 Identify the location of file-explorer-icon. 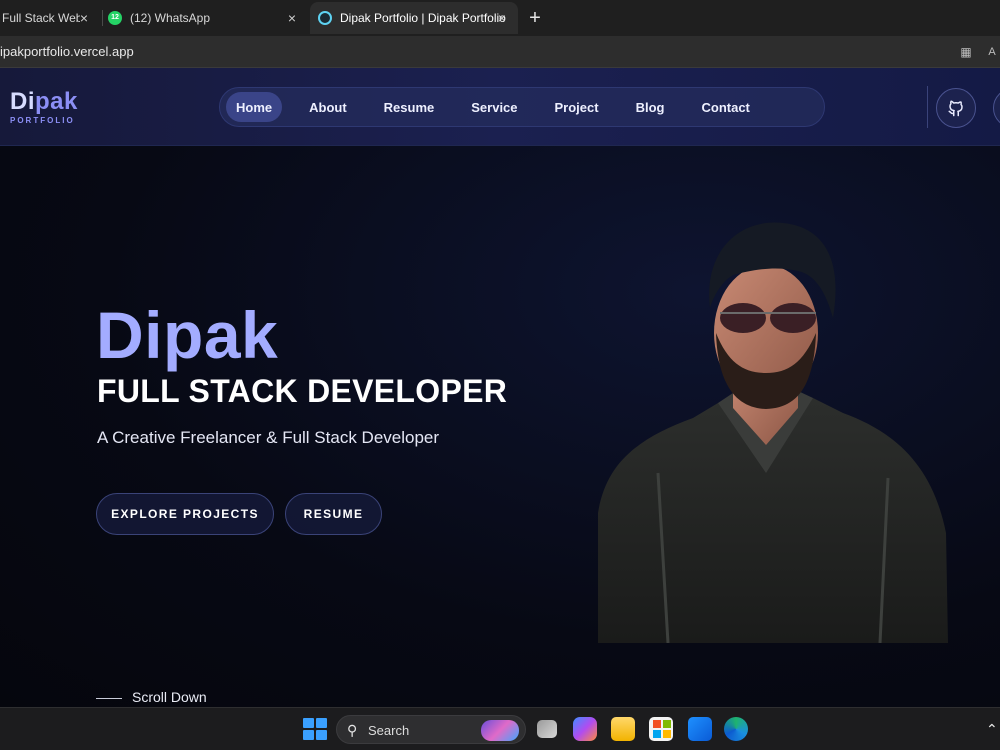
(623, 729).